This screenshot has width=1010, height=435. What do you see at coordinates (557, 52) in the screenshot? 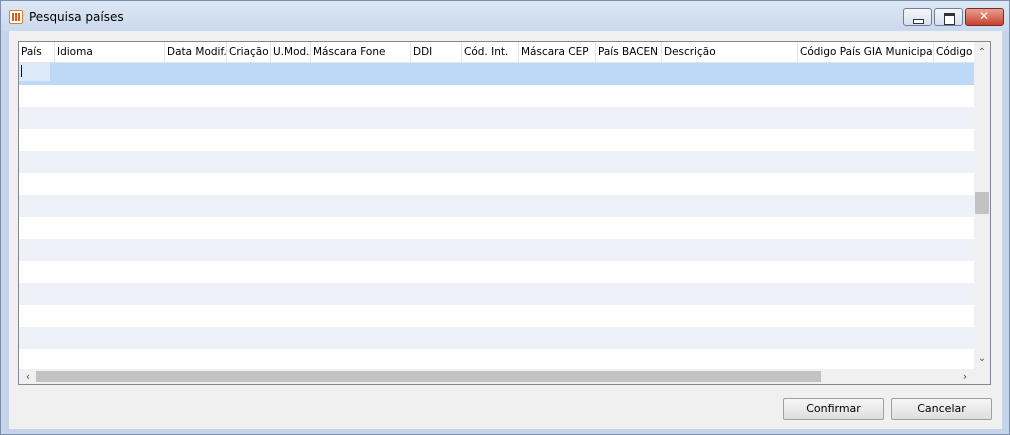
I see `column-header-mascara-cep: Máscara CEP` at bounding box center [557, 52].